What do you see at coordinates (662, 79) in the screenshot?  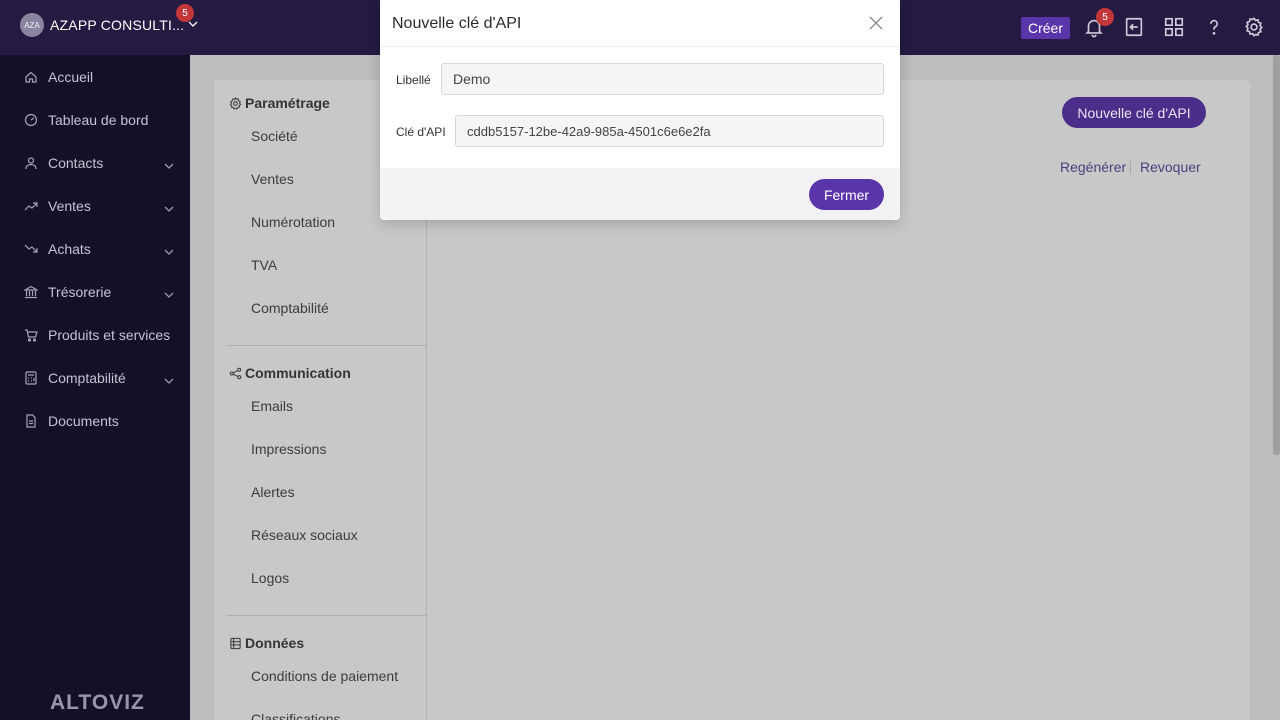 I see `label-field` at bounding box center [662, 79].